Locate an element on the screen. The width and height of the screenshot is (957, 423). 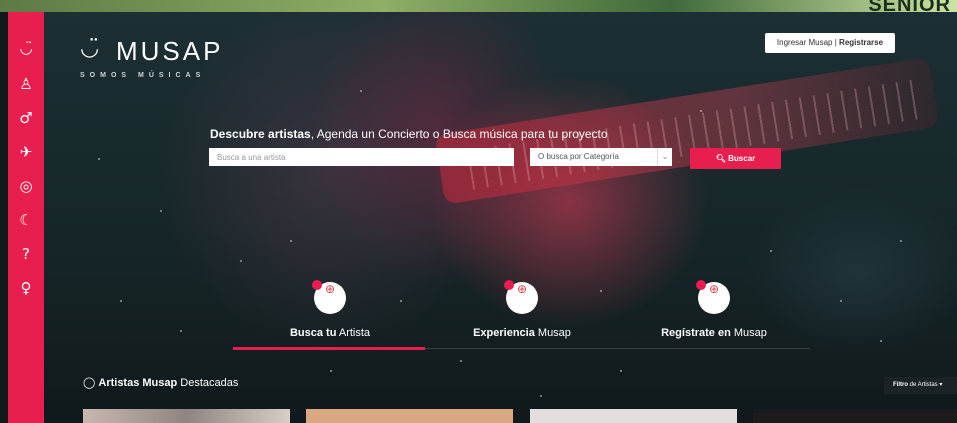
feature-label: Busca tu Artista is located at coordinates (330, 333).